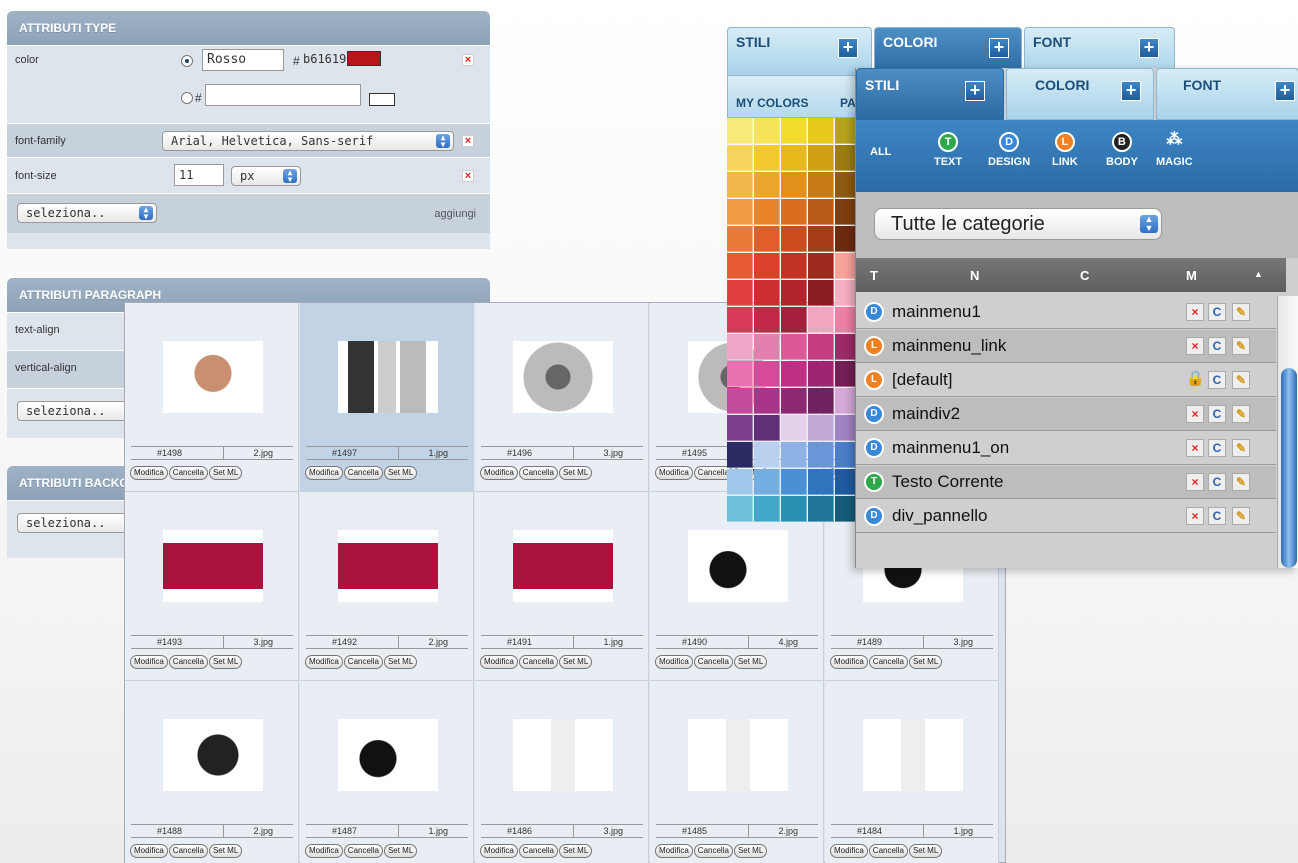 Image resolution: width=1298 pixels, height=863 pixels. Describe the element at coordinates (1066, 482) in the screenshot. I see `style-row: T Testo Corrente × C ✎` at that location.